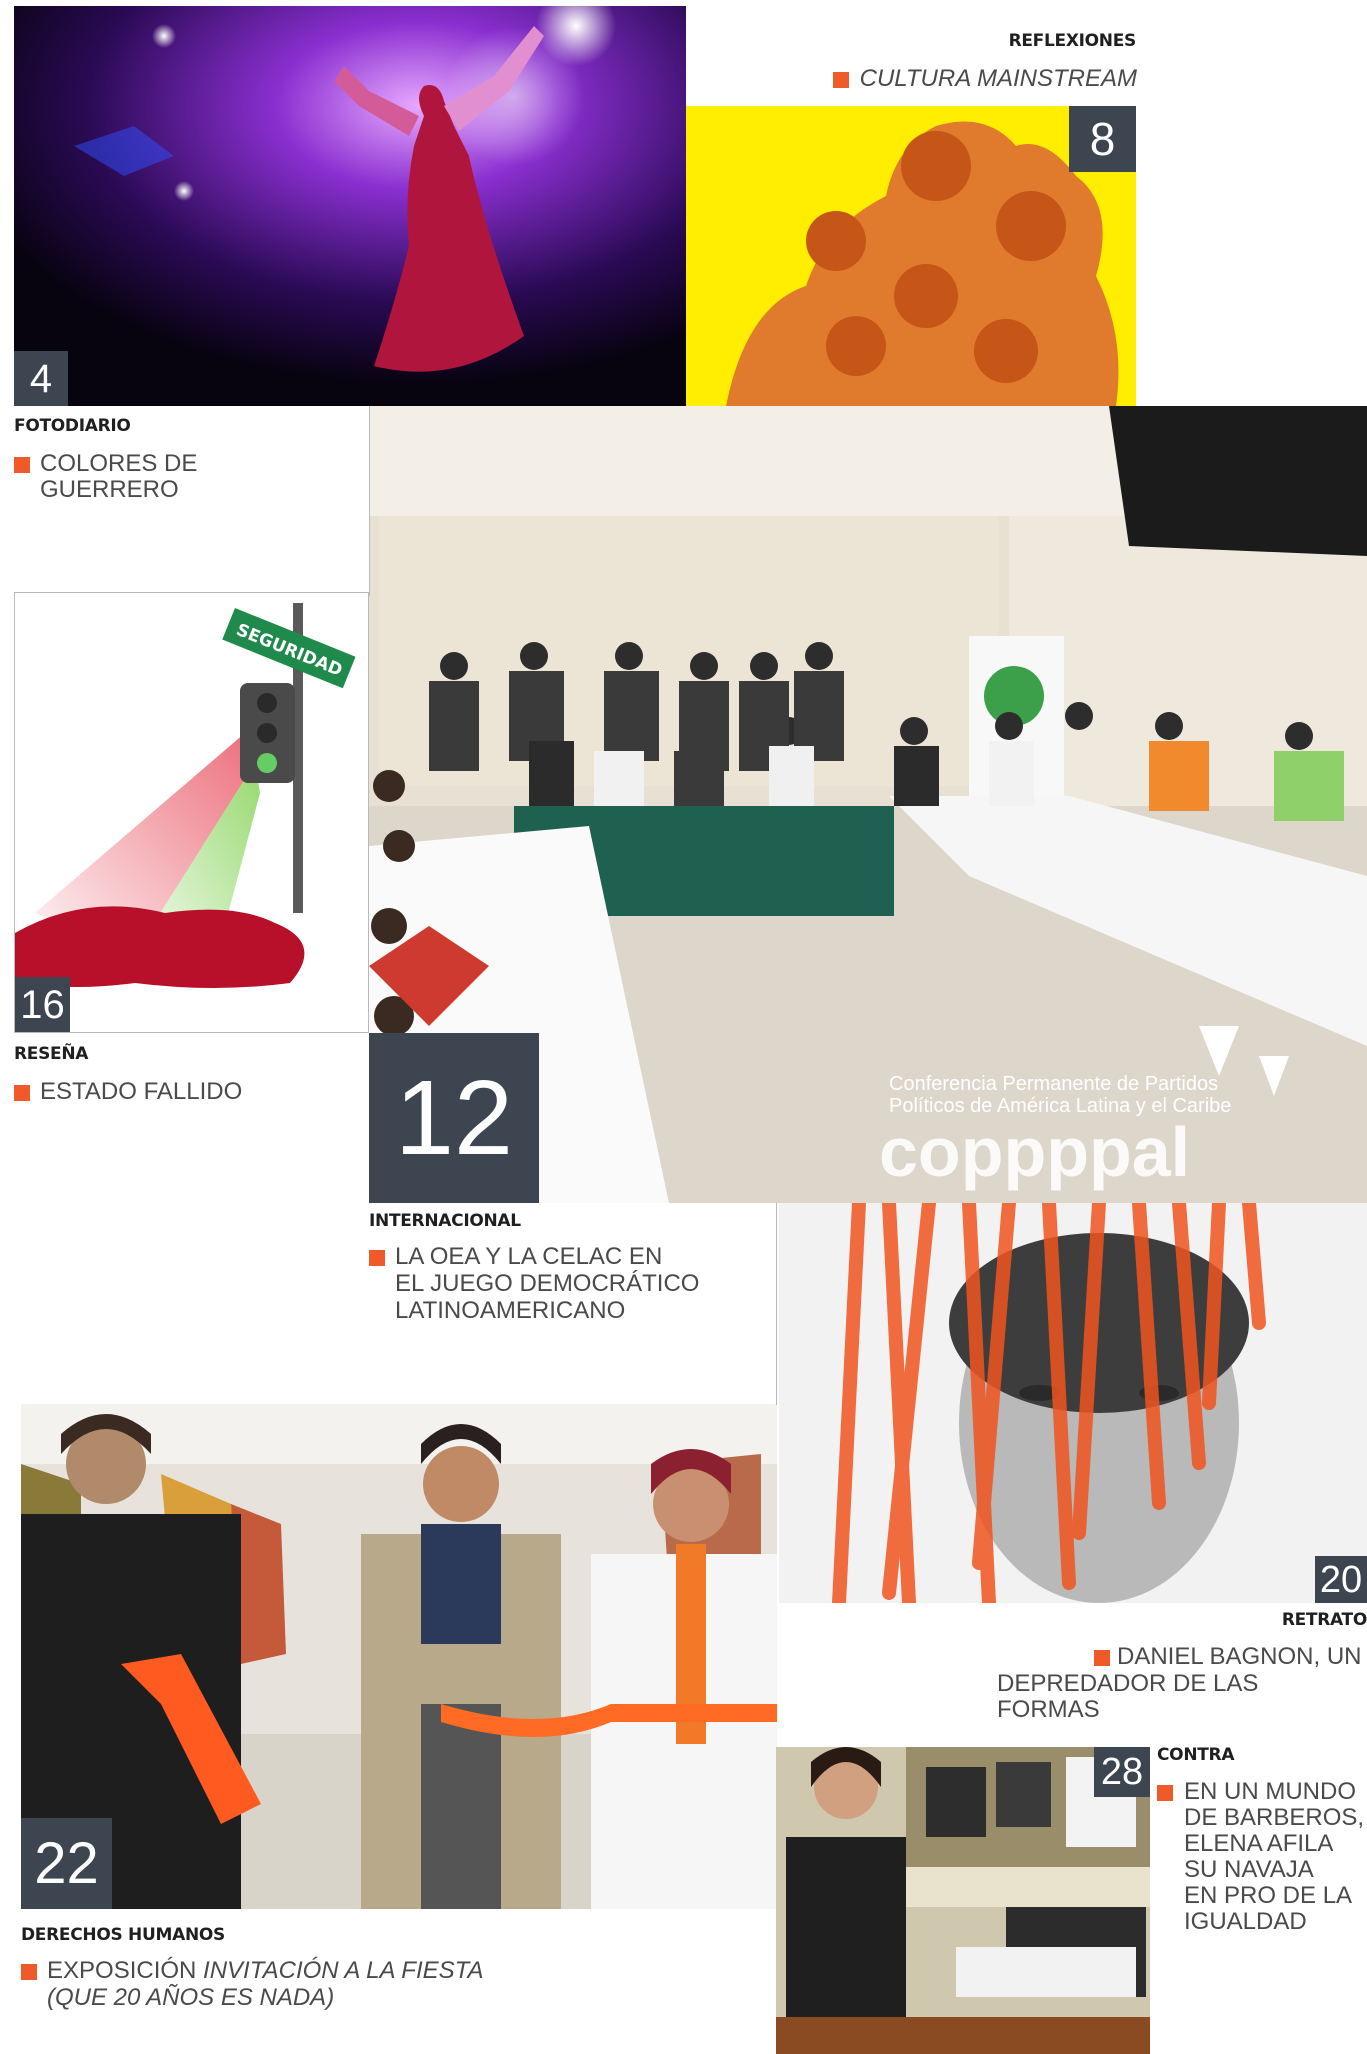  Describe the element at coordinates (1341, 1579) in the screenshot. I see `page-number-20: 20` at that location.